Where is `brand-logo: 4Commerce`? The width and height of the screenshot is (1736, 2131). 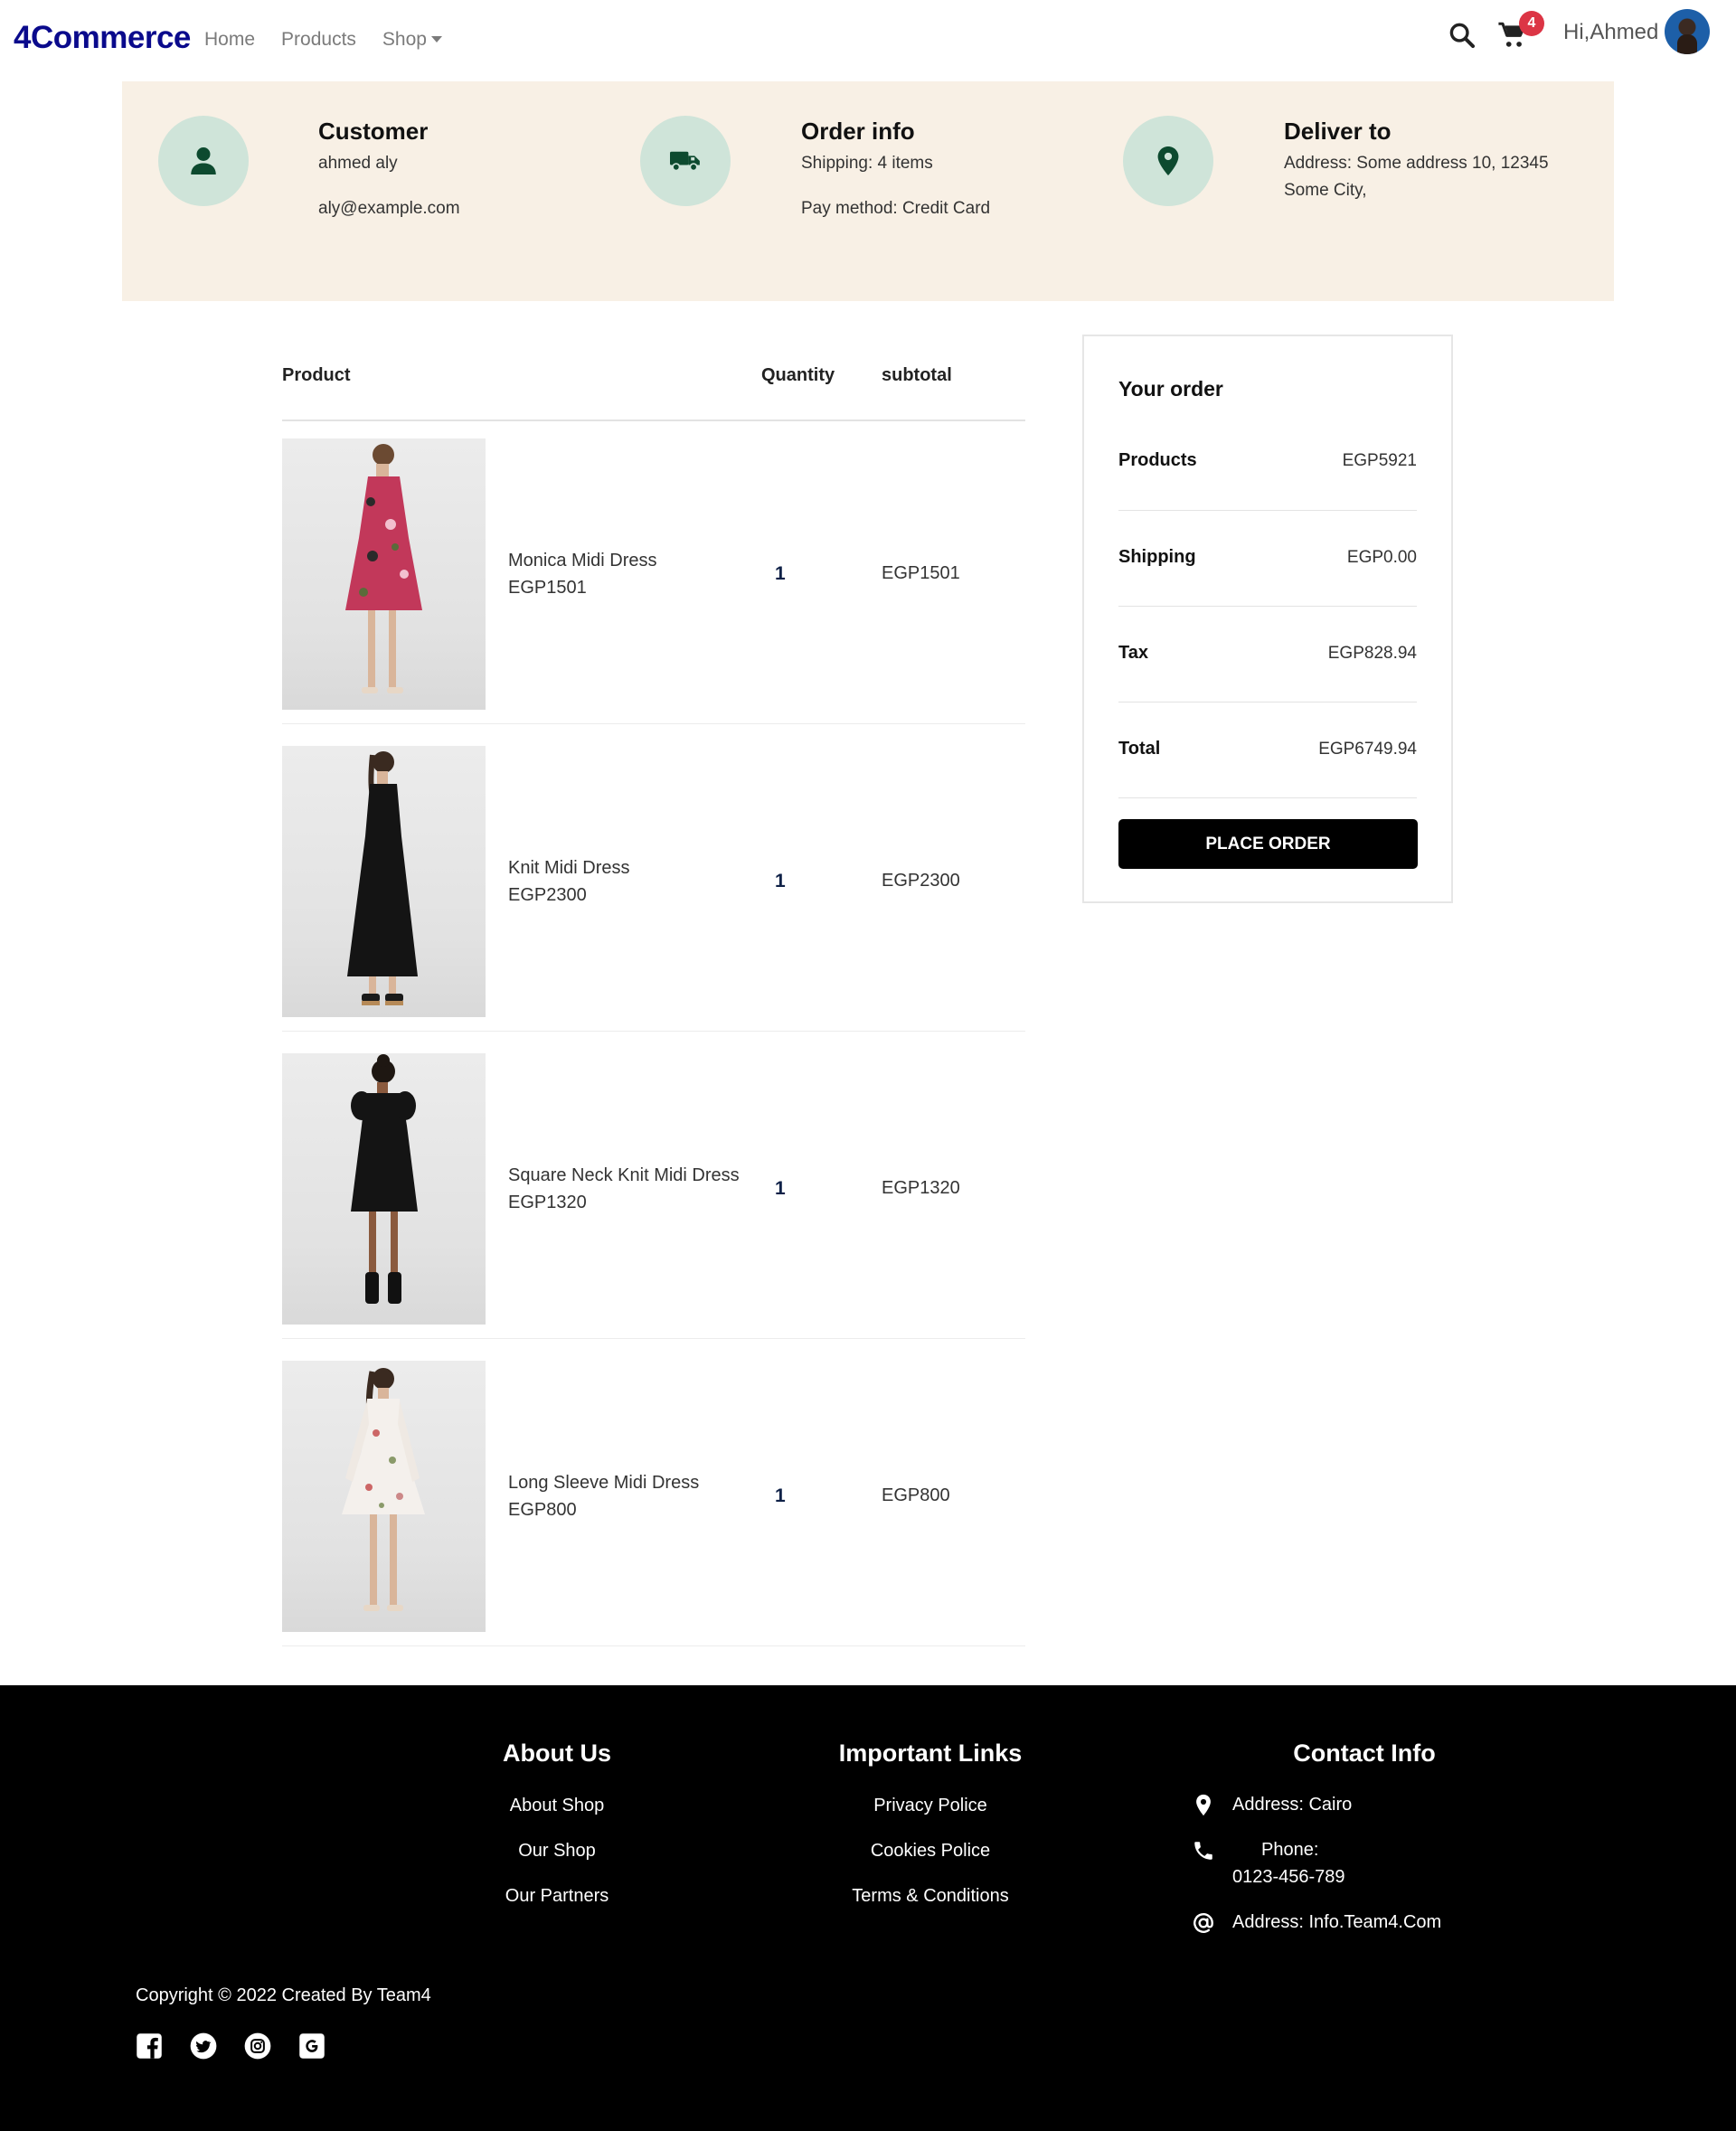
brand-logo: 4Commerce is located at coordinates (102, 38).